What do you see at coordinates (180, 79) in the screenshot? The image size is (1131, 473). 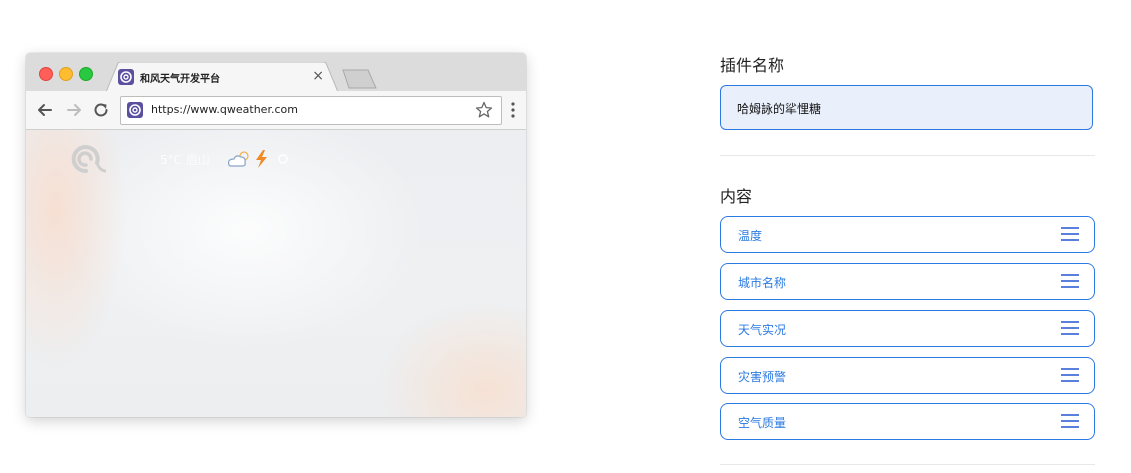 I see `tab-title: 和风天气开发平台` at bounding box center [180, 79].